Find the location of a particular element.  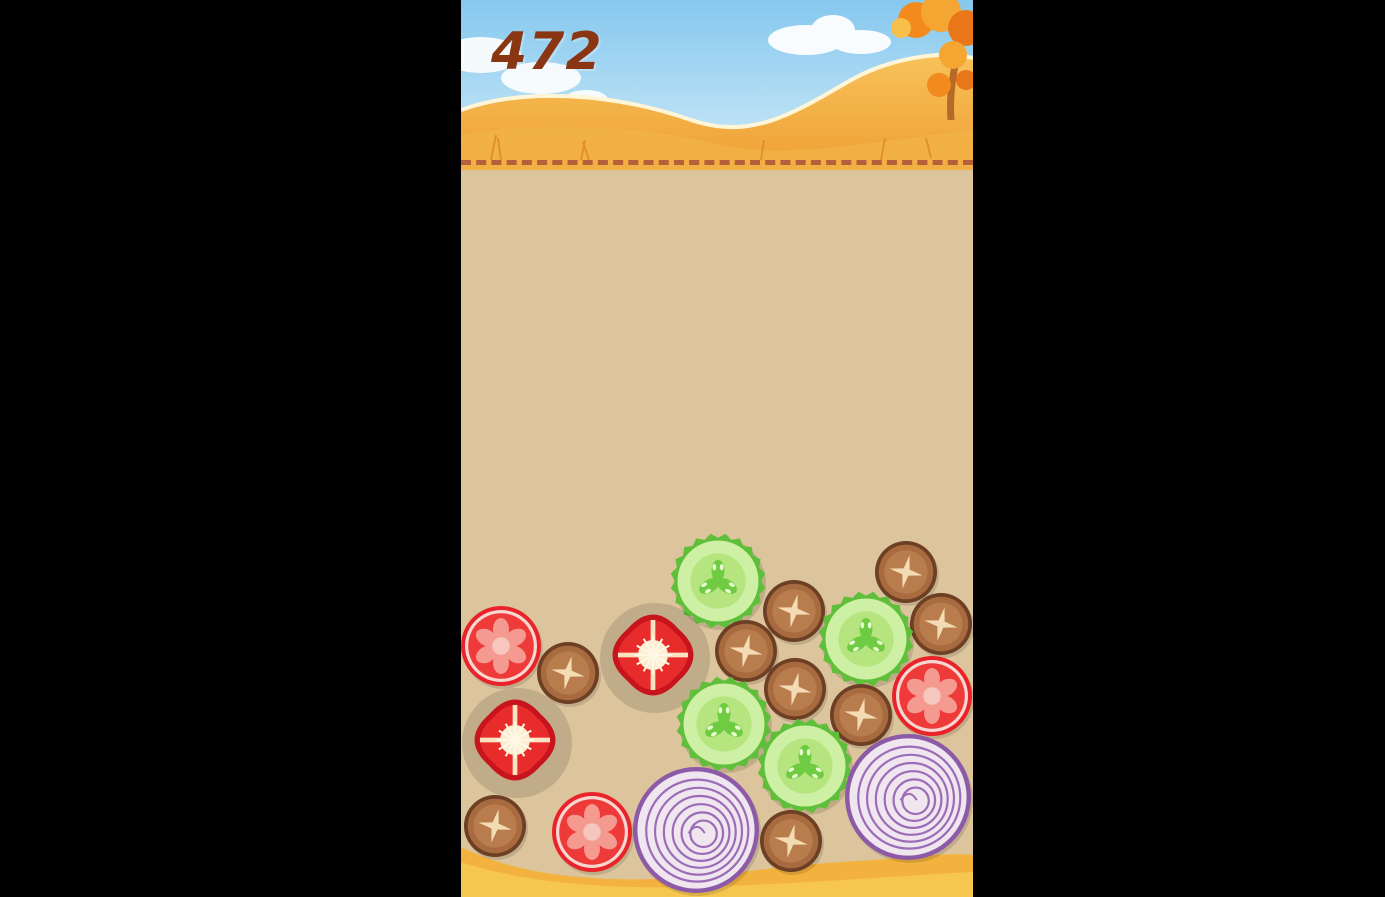

bell-pepper-slice-icon is located at coordinates (517, 743).